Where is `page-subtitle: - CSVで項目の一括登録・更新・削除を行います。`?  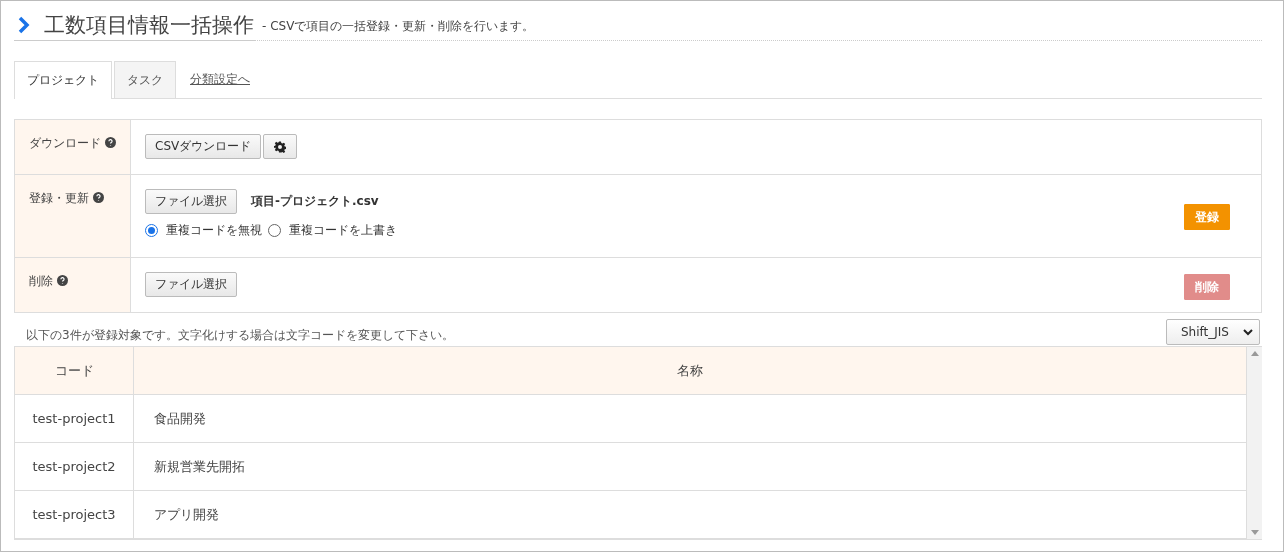
page-subtitle: - CSVで項目の一括登録・更新・削除を行います。 is located at coordinates (398, 26).